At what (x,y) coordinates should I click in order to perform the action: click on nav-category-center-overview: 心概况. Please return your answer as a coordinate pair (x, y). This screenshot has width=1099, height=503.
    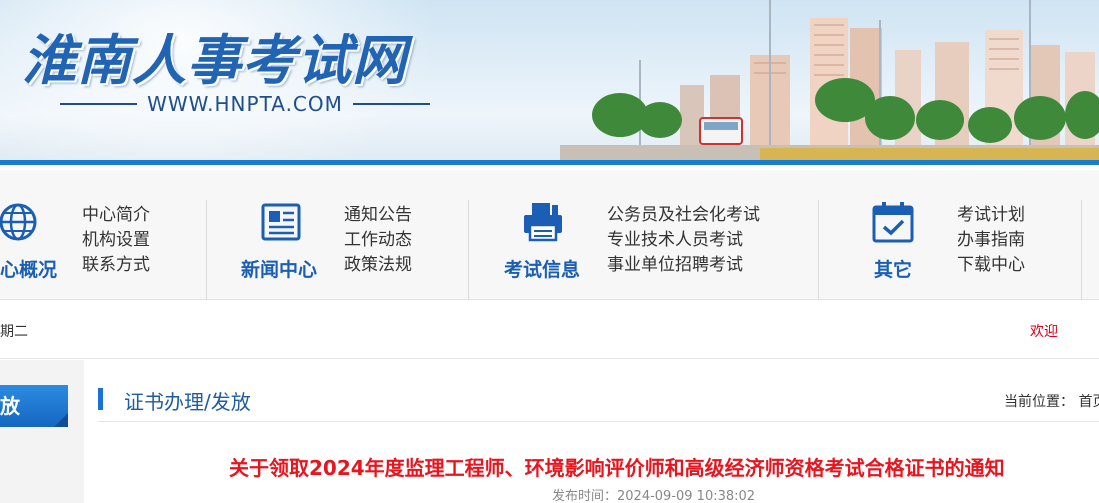
    Looking at the image, I should click on (28, 268).